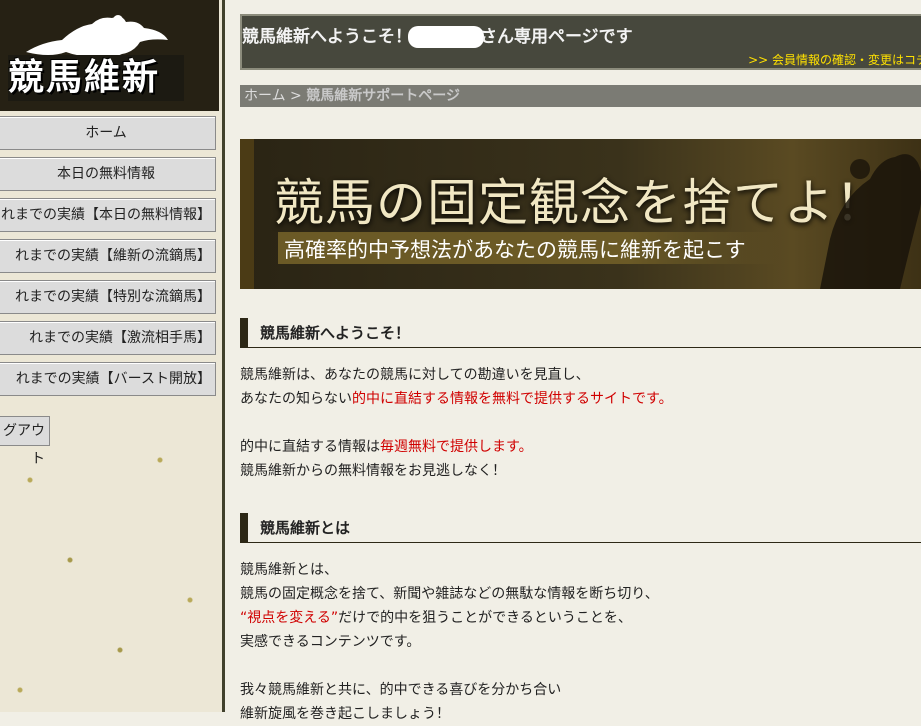 Image resolution: width=921 pixels, height=726 pixels. I want to click on redacted-username, so click(446, 37).